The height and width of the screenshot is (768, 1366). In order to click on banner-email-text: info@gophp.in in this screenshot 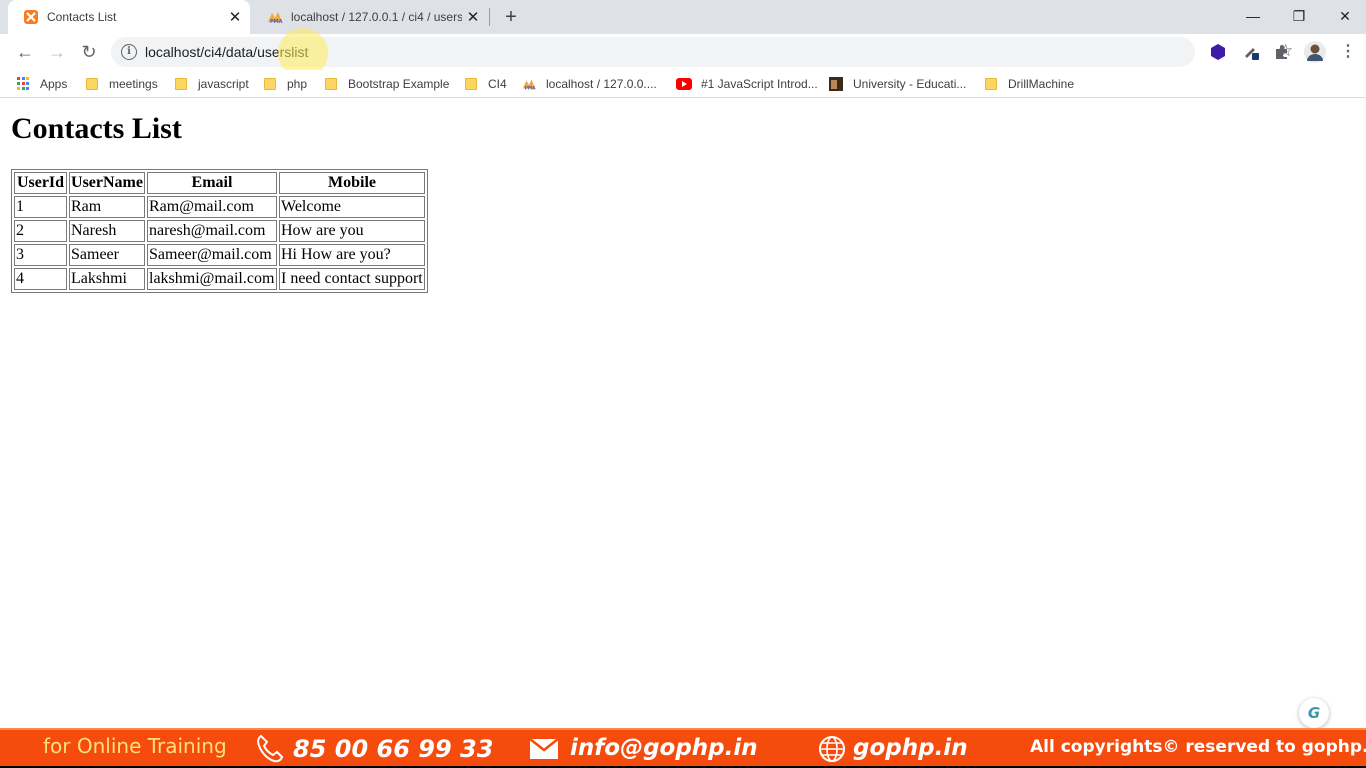, I will do `click(664, 748)`.